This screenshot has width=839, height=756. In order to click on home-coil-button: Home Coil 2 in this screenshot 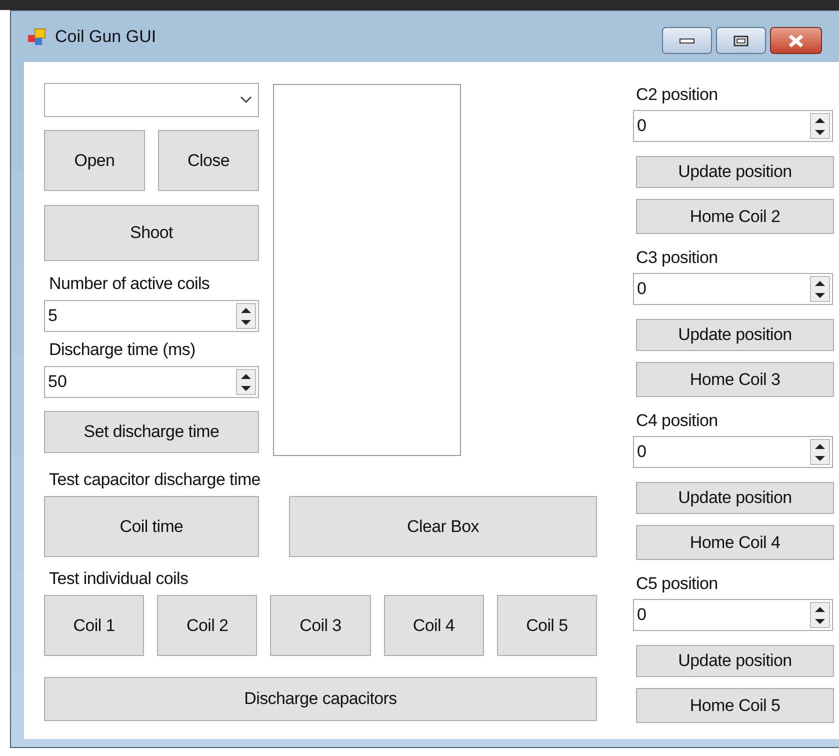, I will do `click(735, 216)`.